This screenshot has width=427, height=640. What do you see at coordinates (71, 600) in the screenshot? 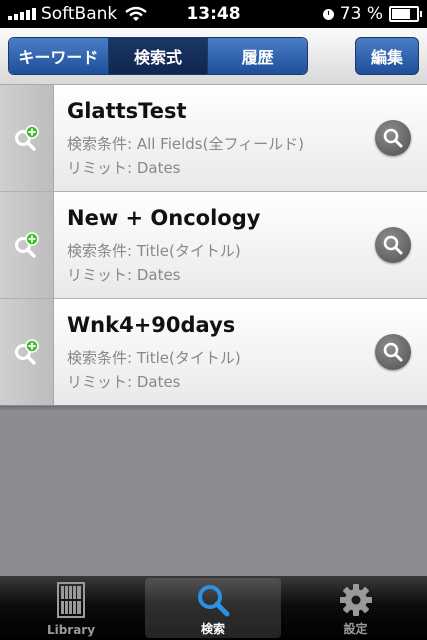
I see `bookshelf-icon` at bounding box center [71, 600].